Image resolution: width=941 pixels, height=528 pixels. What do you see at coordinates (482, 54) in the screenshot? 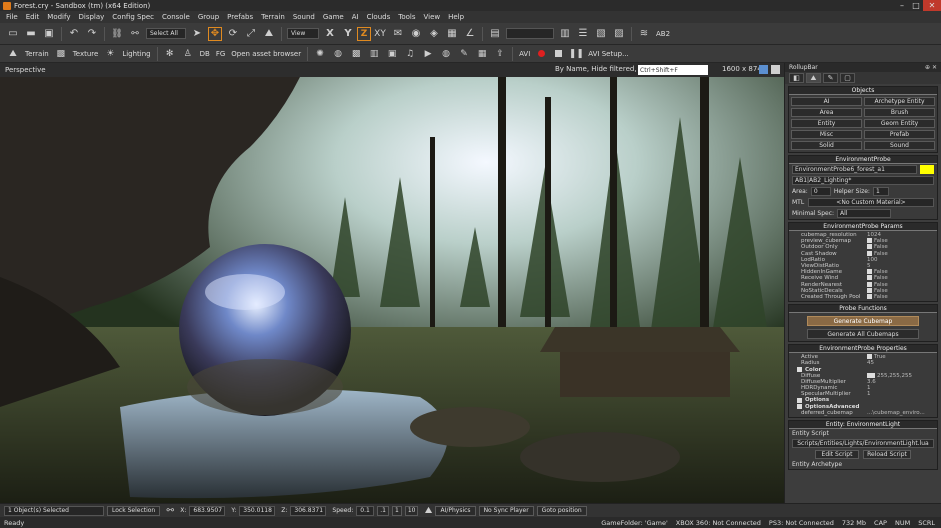
I see `photo-icon: ▦` at bounding box center [482, 54].